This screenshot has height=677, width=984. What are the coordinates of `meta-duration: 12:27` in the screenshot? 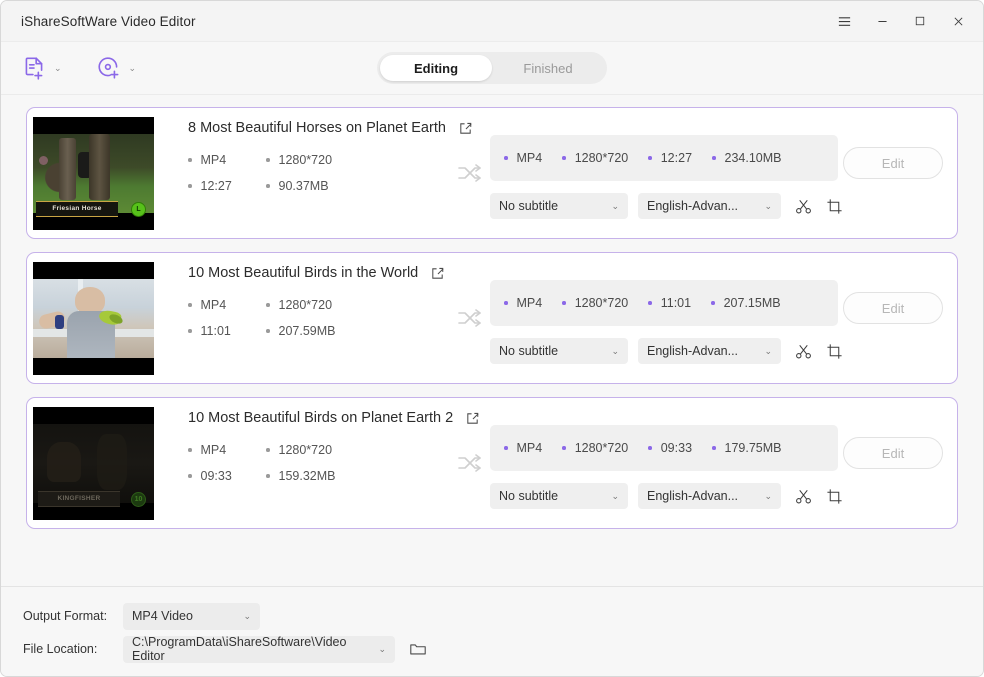 It's located at (227, 186).